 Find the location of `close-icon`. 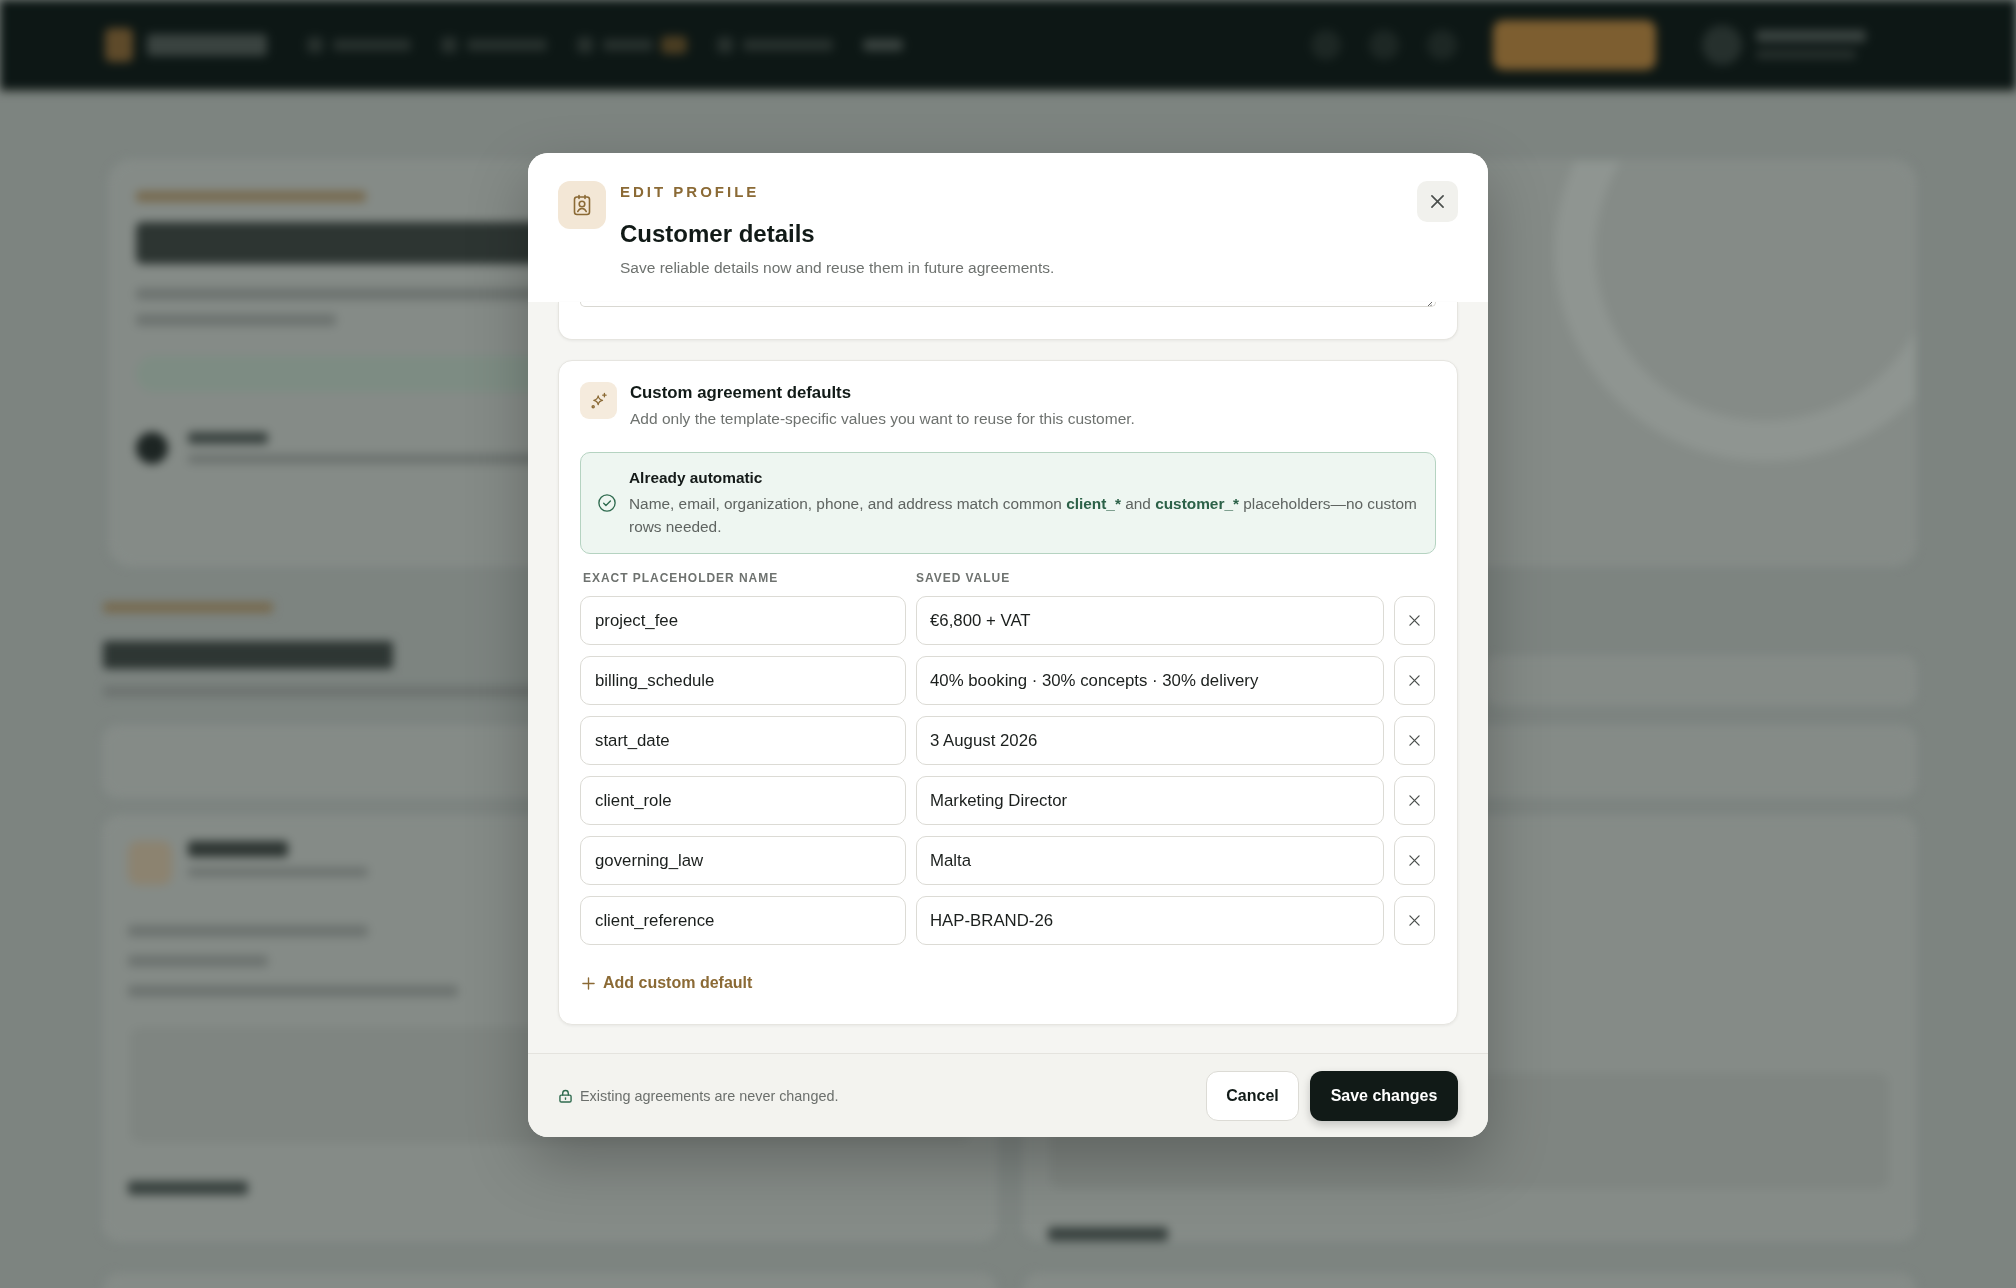

close-icon is located at coordinates (1437, 201).